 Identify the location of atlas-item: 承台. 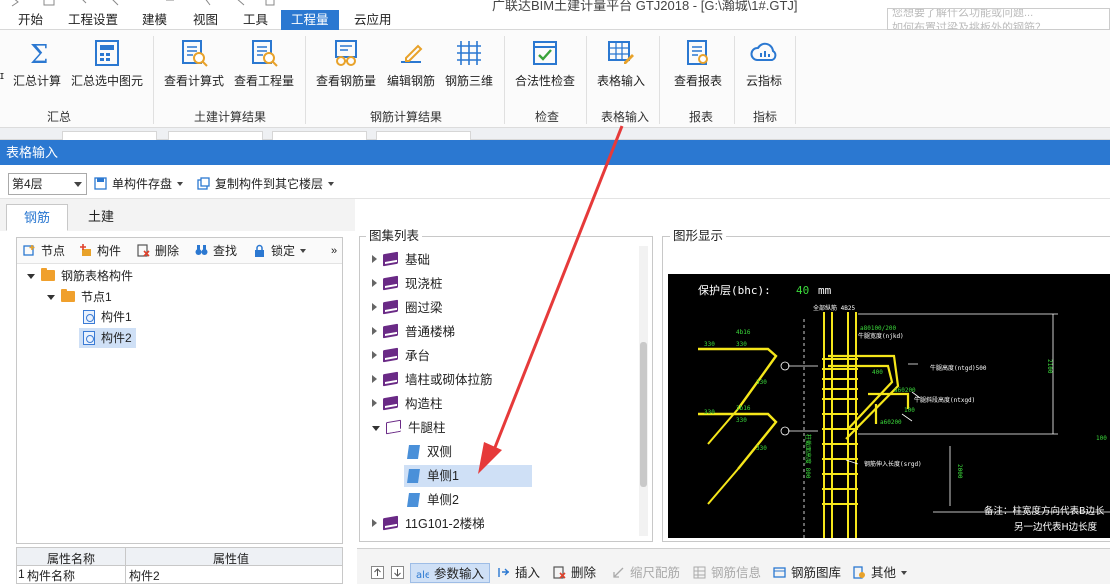
(401, 356).